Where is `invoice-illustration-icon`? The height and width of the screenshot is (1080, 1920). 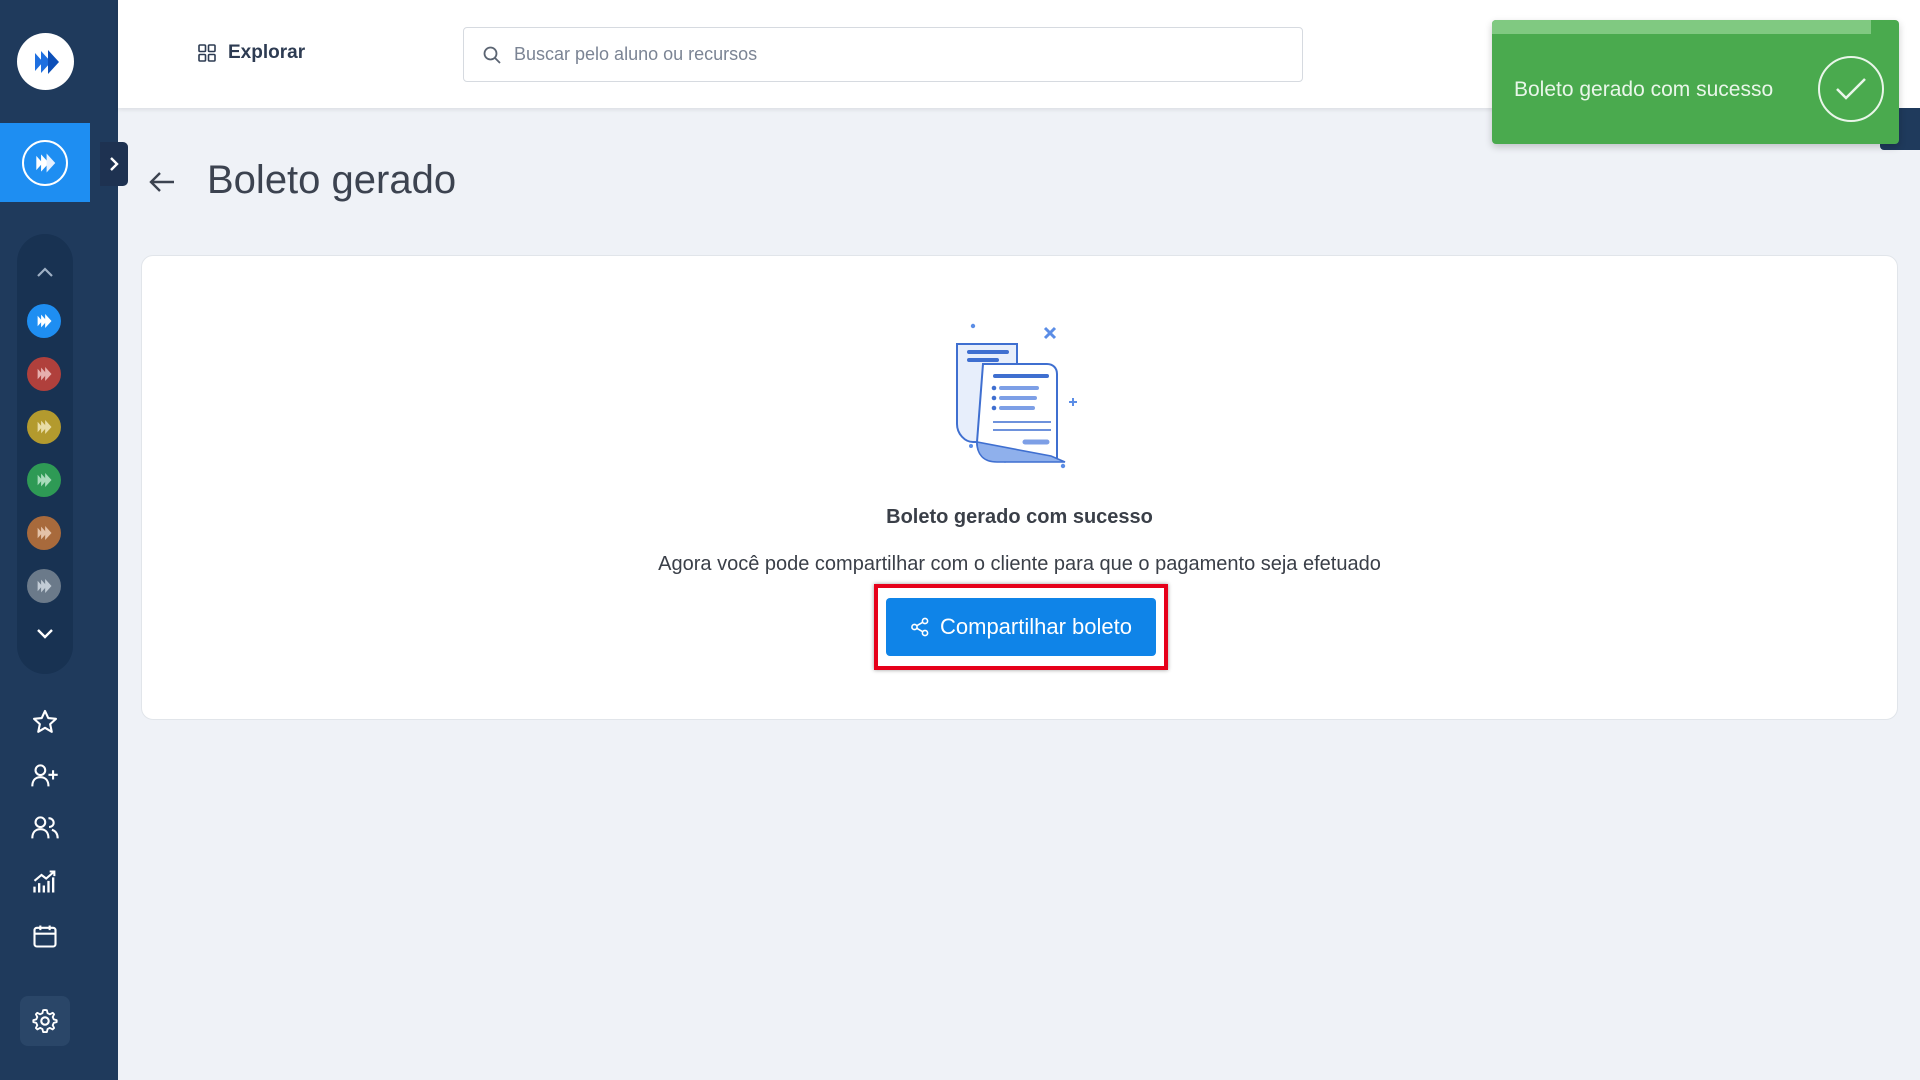 invoice-illustration-icon is located at coordinates (1016, 396).